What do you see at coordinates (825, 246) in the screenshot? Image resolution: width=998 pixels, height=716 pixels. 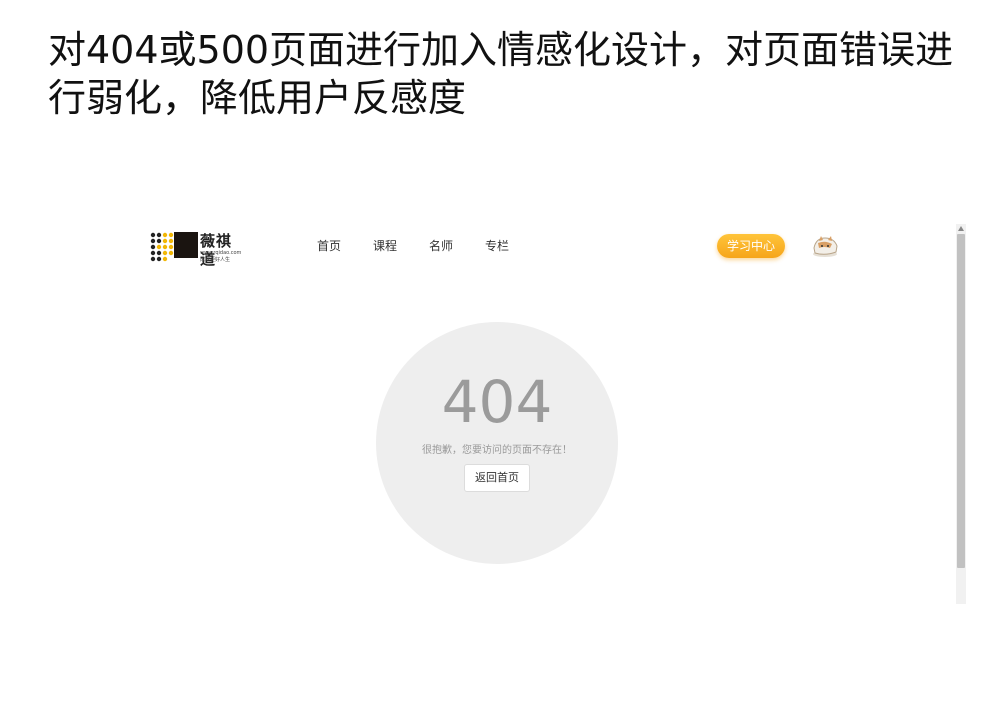 I see `cat-avatar-icon` at bounding box center [825, 246].